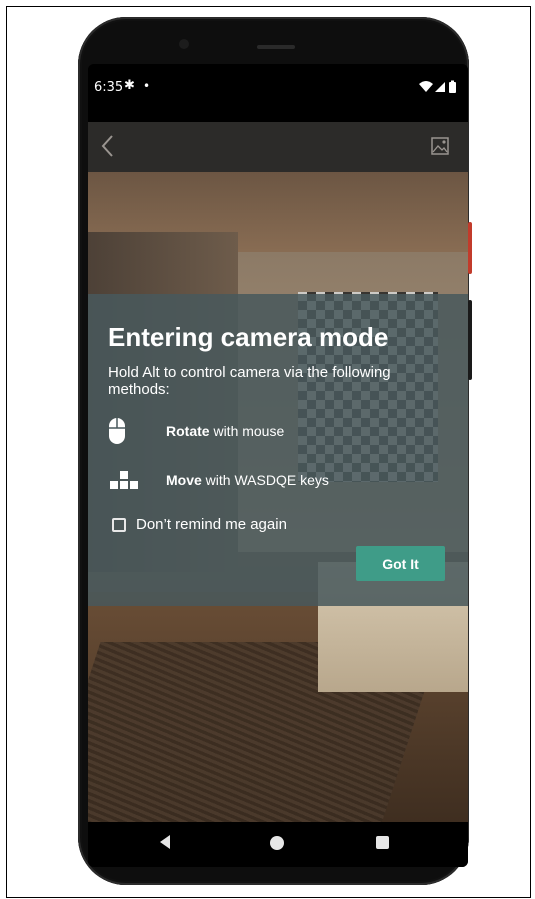 The height and width of the screenshot is (899, 535). What do you see at coordinates (127, 431) in the screenshot?
I see `mouse-icon` at bounding box center [127, 431].